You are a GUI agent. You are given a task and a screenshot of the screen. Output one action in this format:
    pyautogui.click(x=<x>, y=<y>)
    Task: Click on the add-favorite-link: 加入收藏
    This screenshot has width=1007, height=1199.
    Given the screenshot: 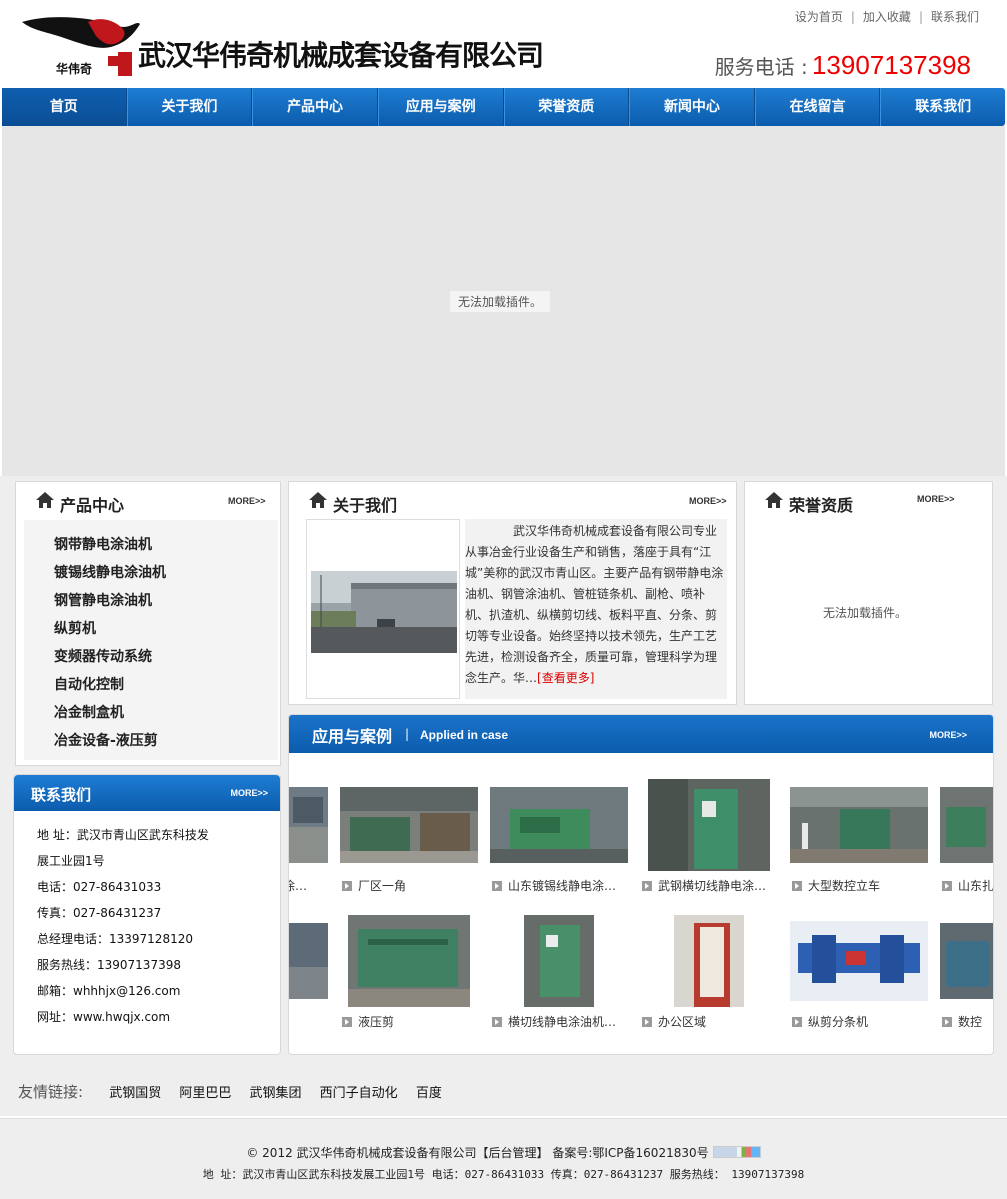 What is the action you would take?
    pyautogui.click(x=887, y=17)
    